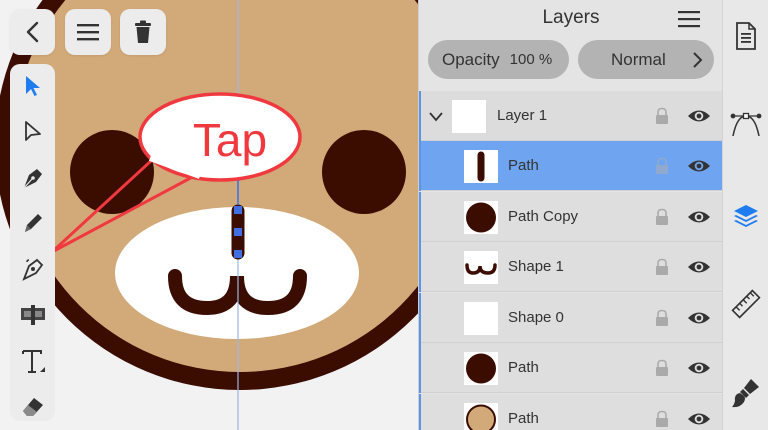 This screenshot has width=768, height=430. What do you see at coordinates (238, 232) in the screenshot?
I see `anchor-node-middle` at bounding box center [238, 232].